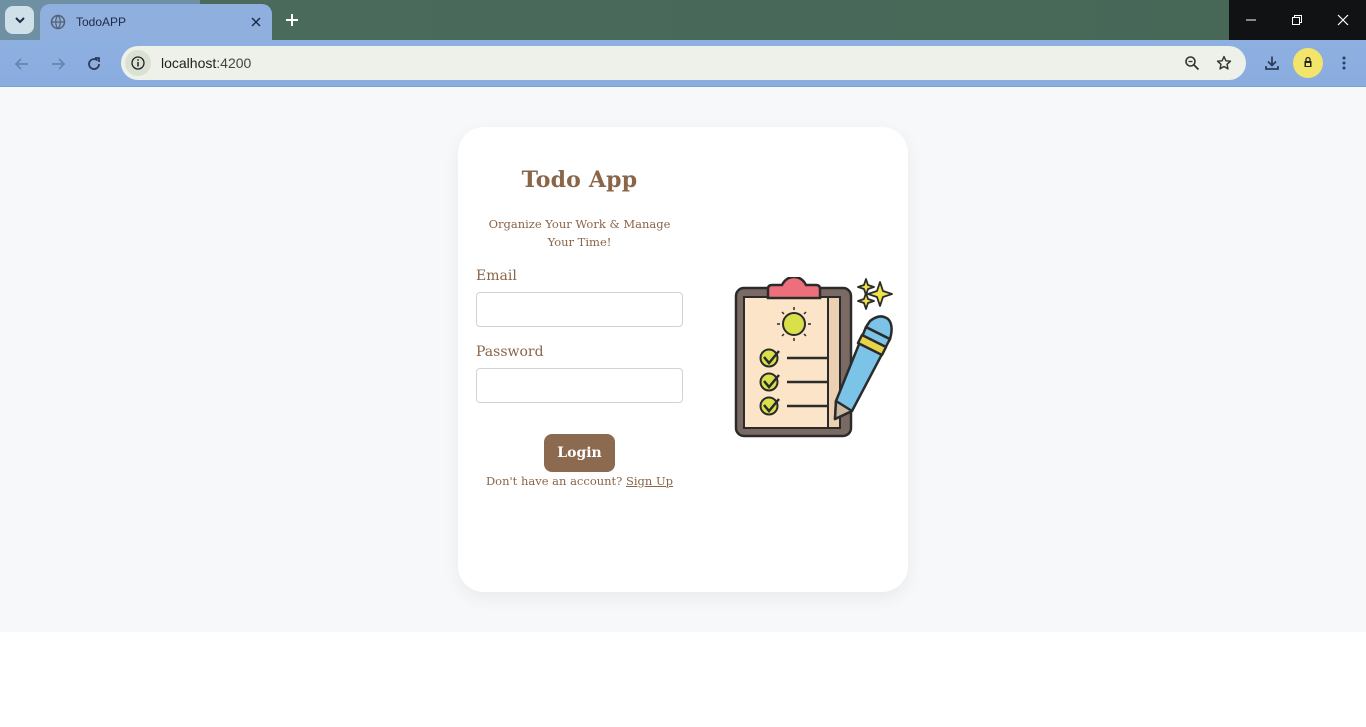 This screenshot has width=1366, height=727. What do you see at coordinates (579, 180) in the screenshot?
I see `app-title: Todo App` at bounding box center [579, 180].